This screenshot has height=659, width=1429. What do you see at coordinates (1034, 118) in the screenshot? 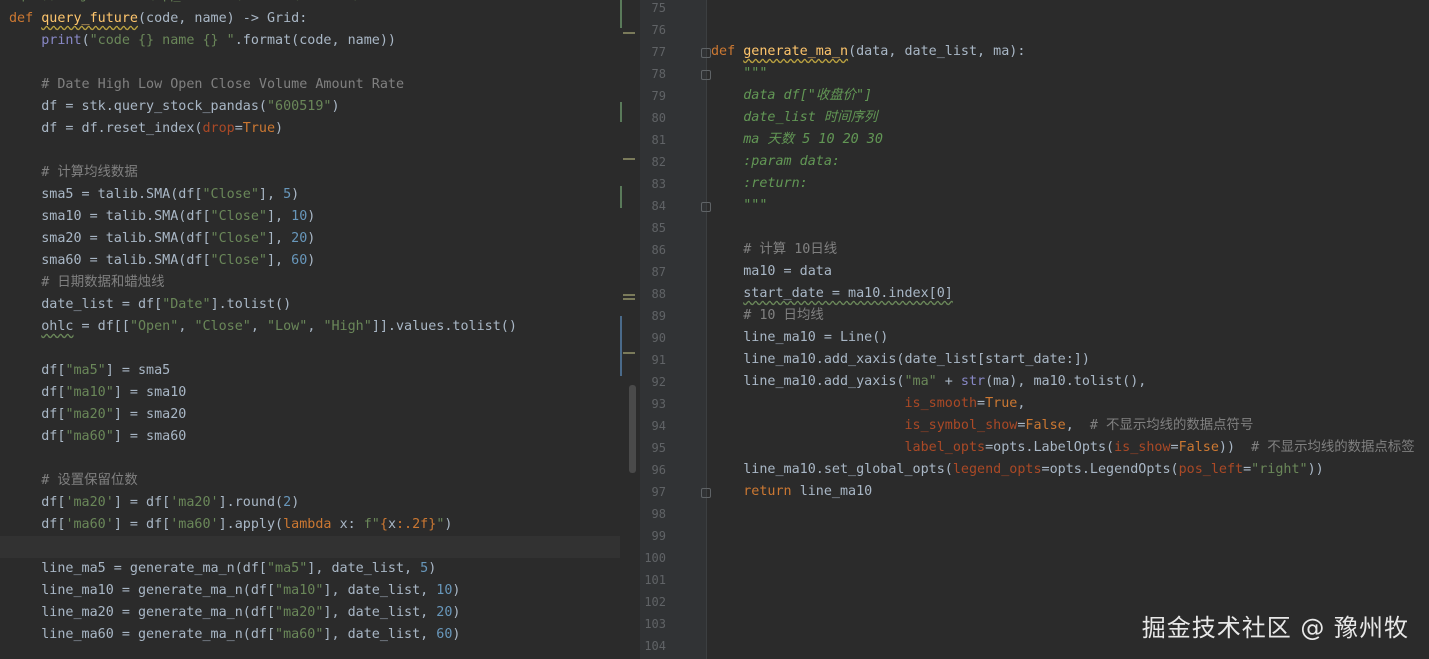
I see `code-line: date_list 时间序列` at bounding box center [1034, 118].